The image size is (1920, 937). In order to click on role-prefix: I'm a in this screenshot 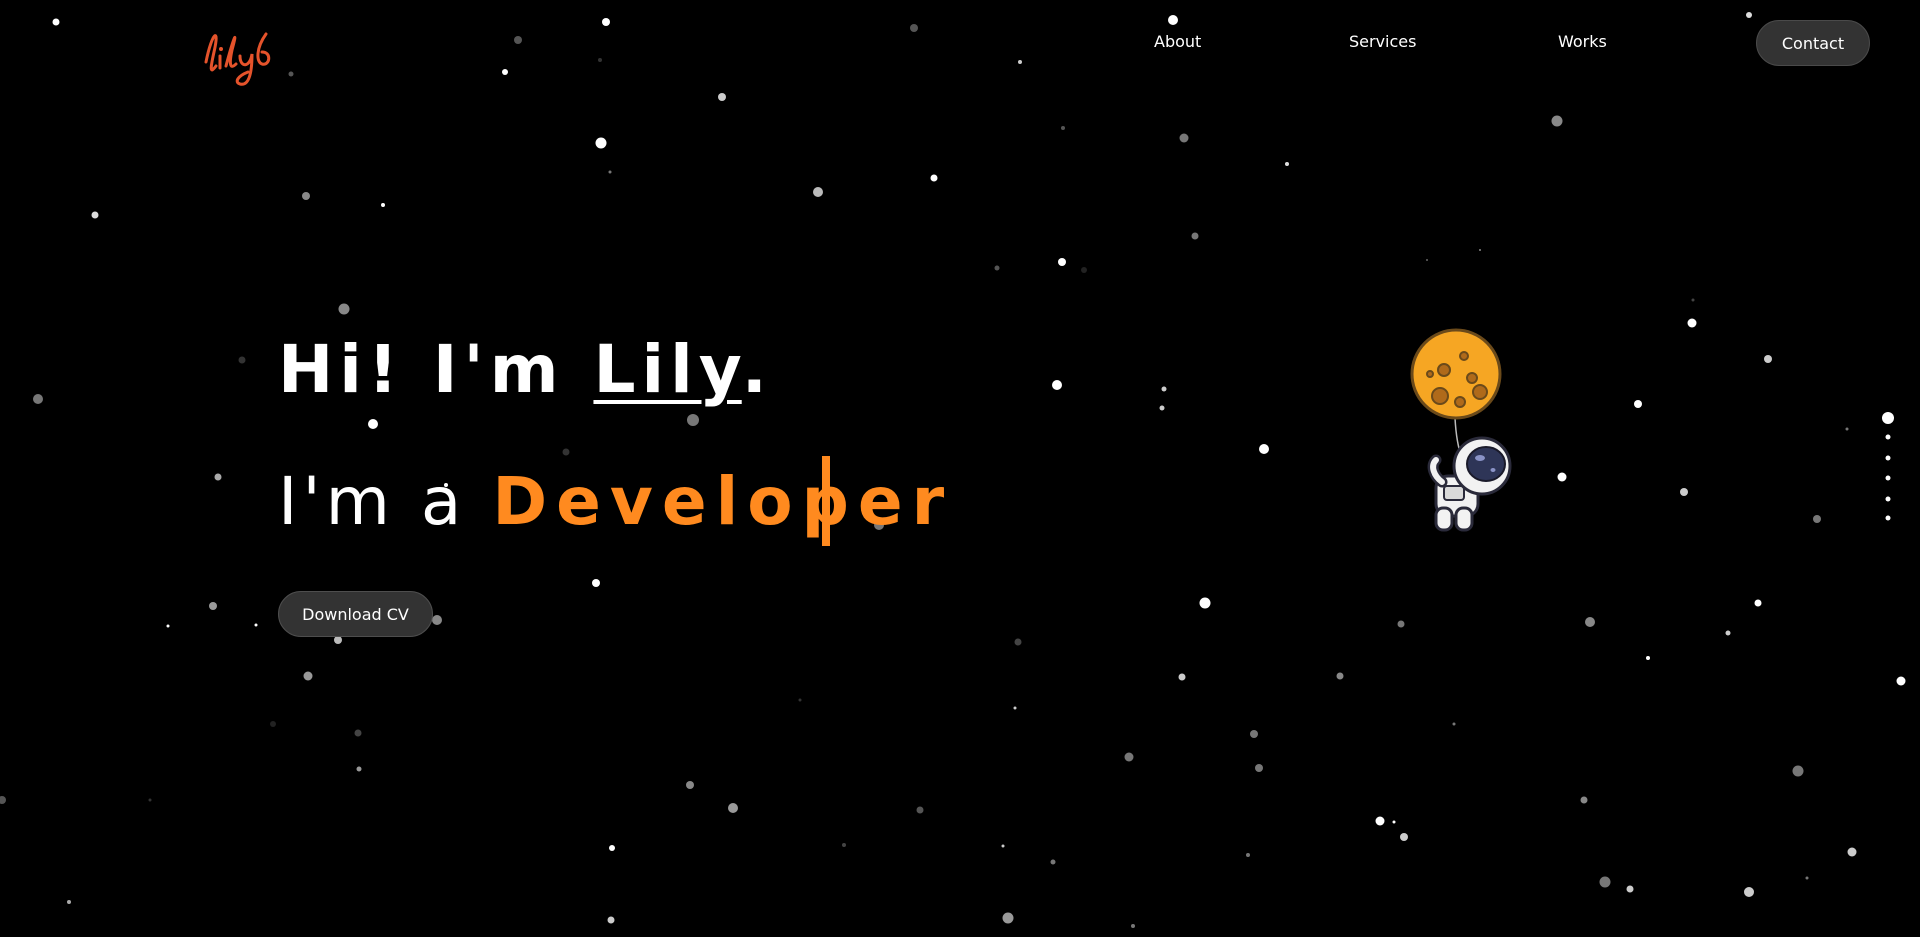, I will do `click(385, 501)`.